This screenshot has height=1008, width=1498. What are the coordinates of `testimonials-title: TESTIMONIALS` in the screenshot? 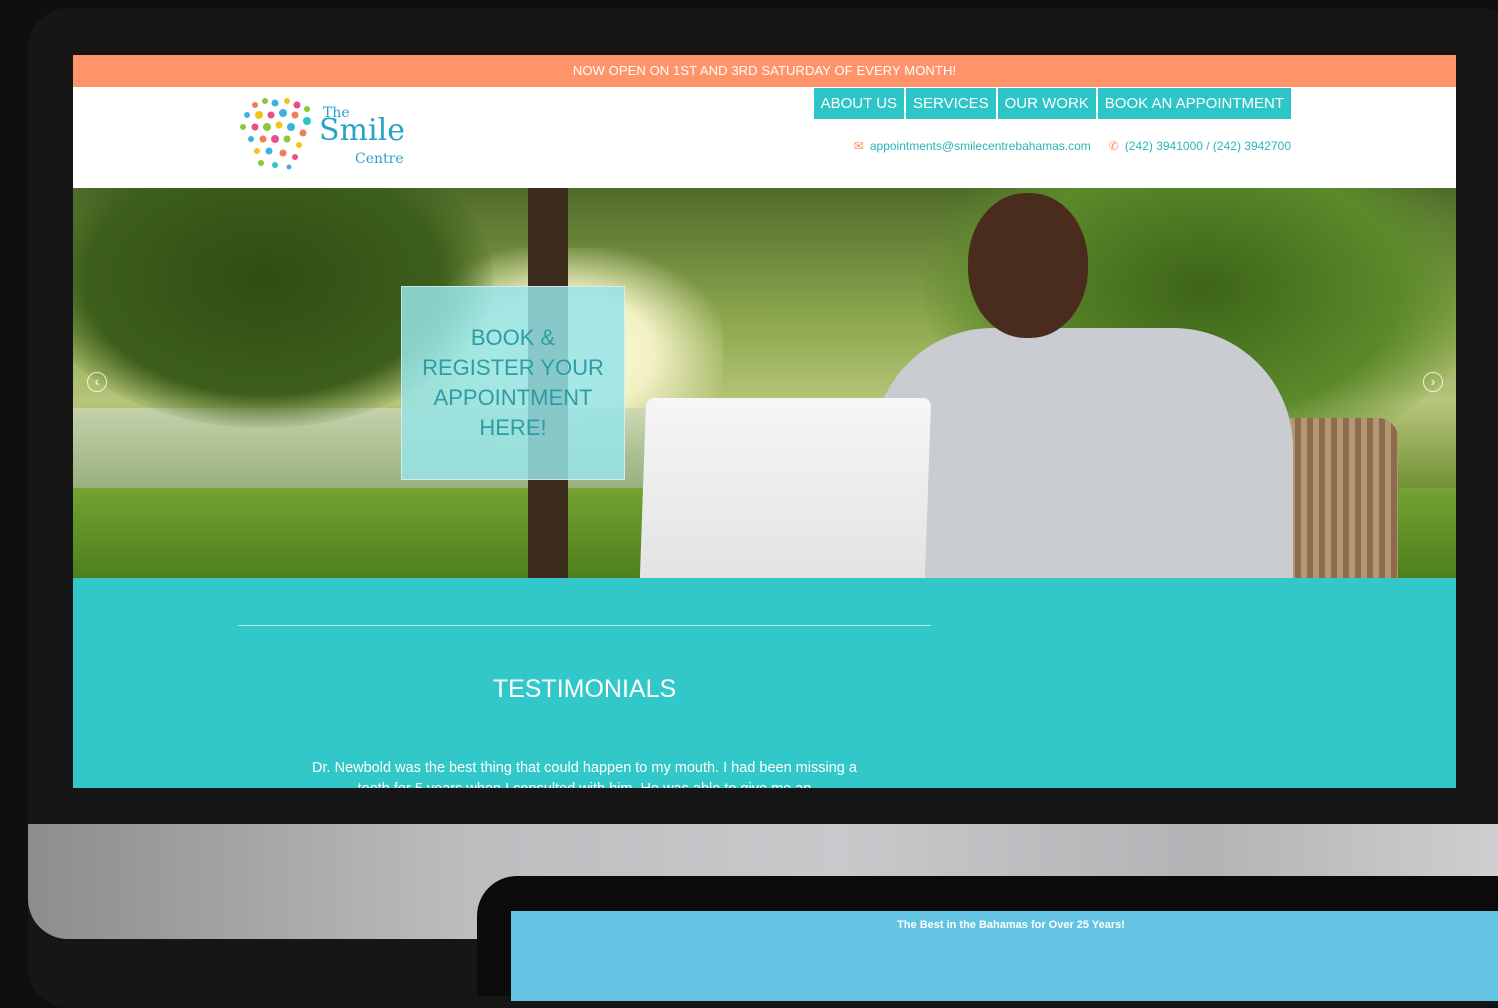 It's located at (584, 689).